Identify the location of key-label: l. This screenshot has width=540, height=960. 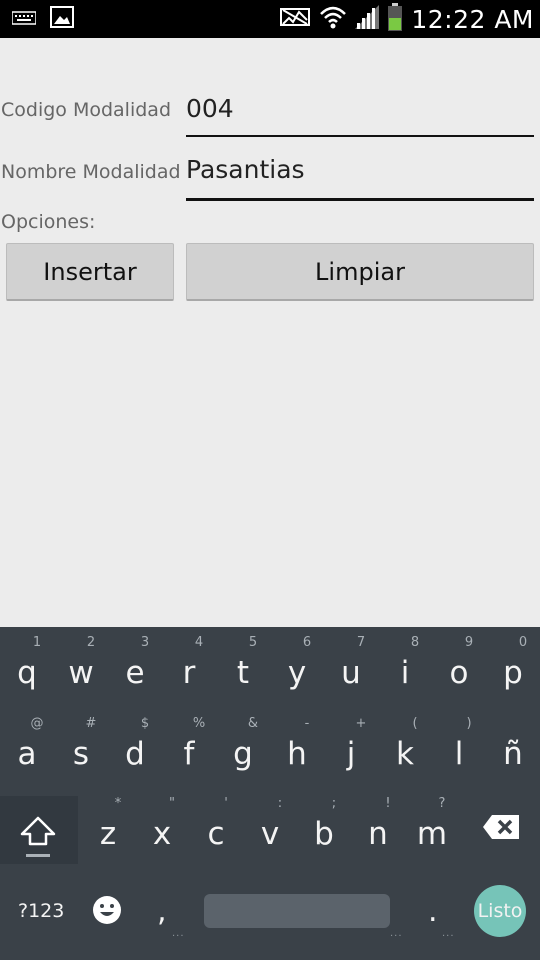
(459, 754).